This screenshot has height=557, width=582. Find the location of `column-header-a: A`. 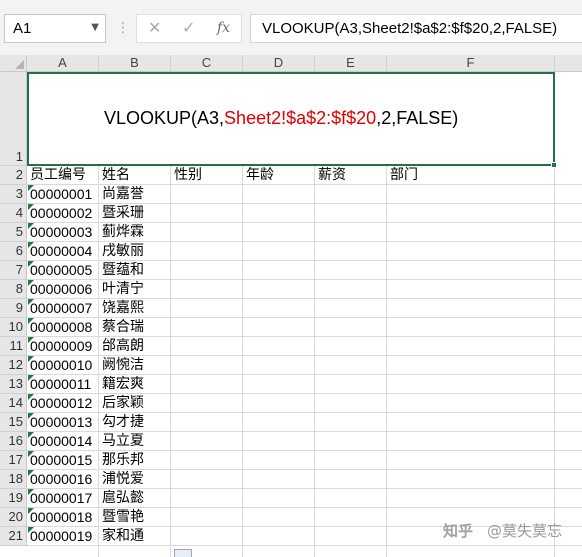

column-header-a: A is located at coordinates (63, 63).